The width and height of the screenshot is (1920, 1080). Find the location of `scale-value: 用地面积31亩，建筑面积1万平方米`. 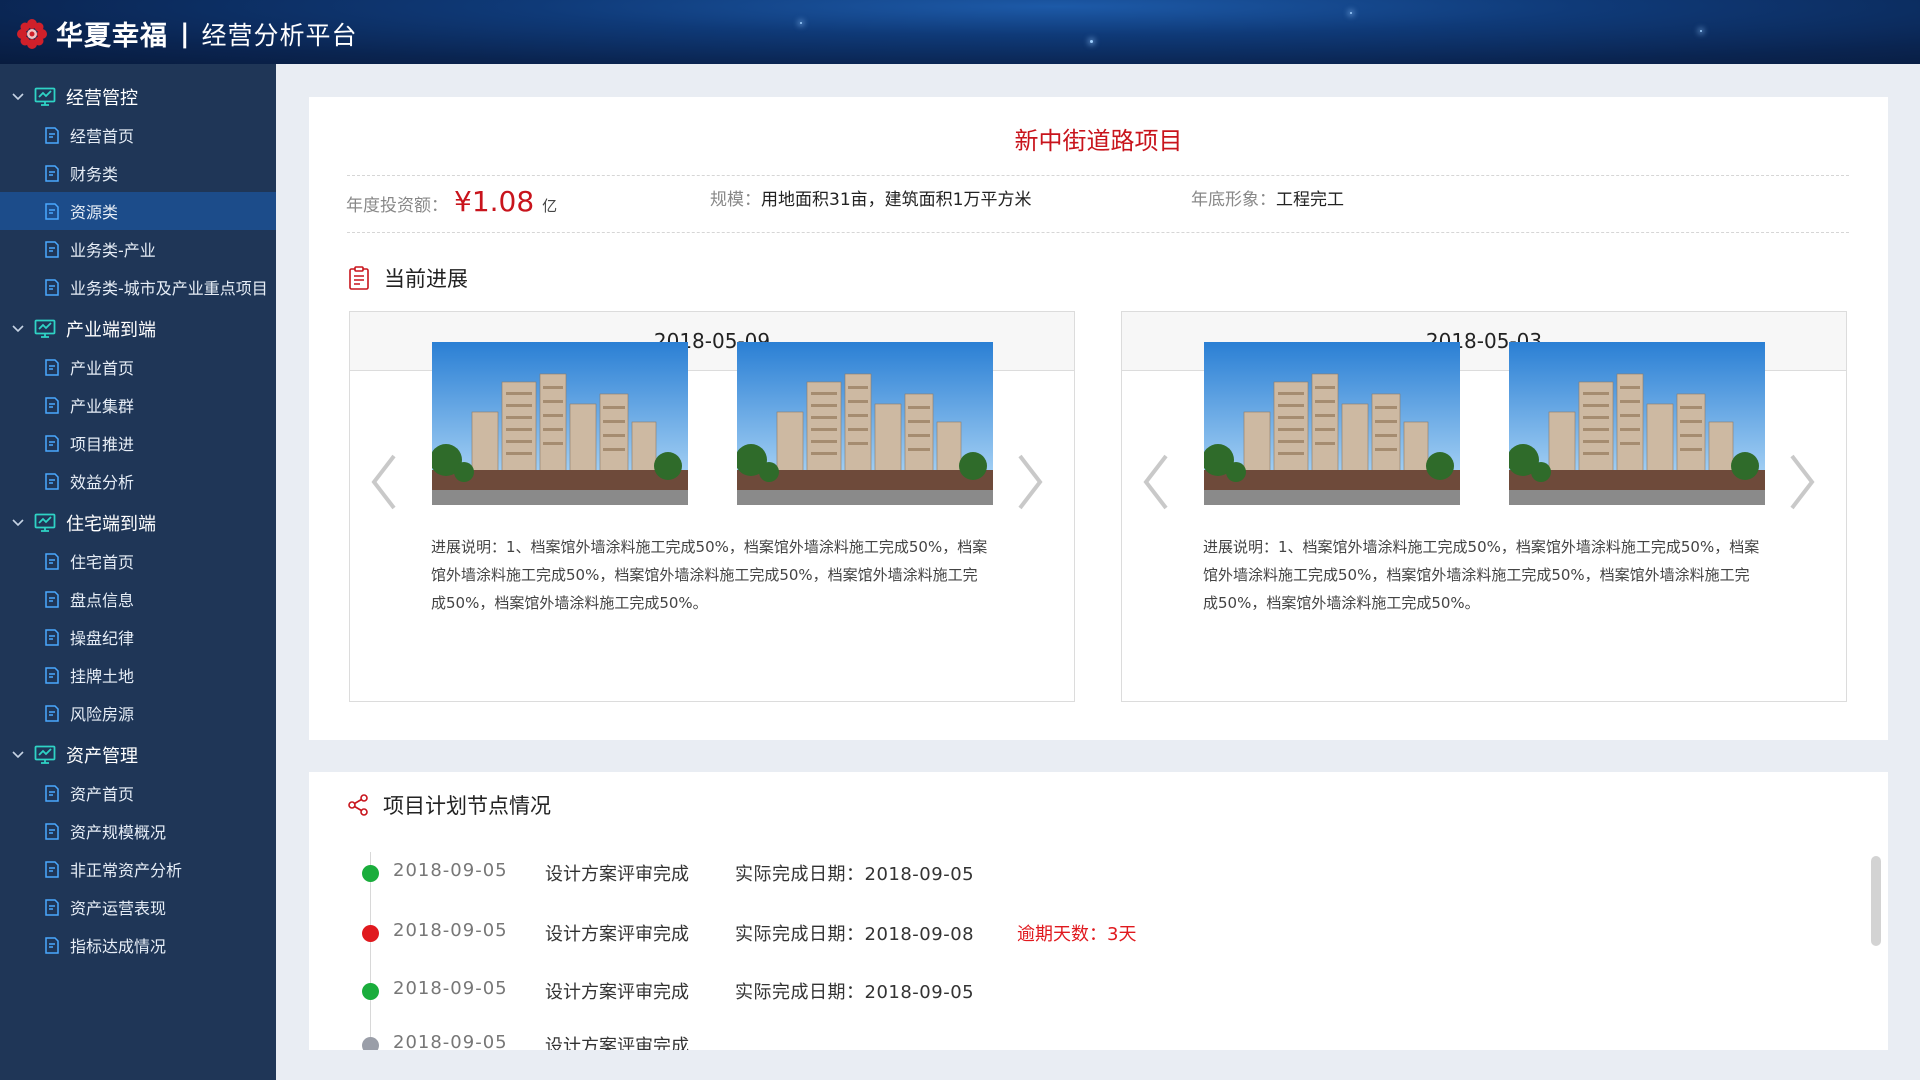

scale-value: 用地面积31亩，建筑面积1万平方米 is located at coordinates (896, 200).